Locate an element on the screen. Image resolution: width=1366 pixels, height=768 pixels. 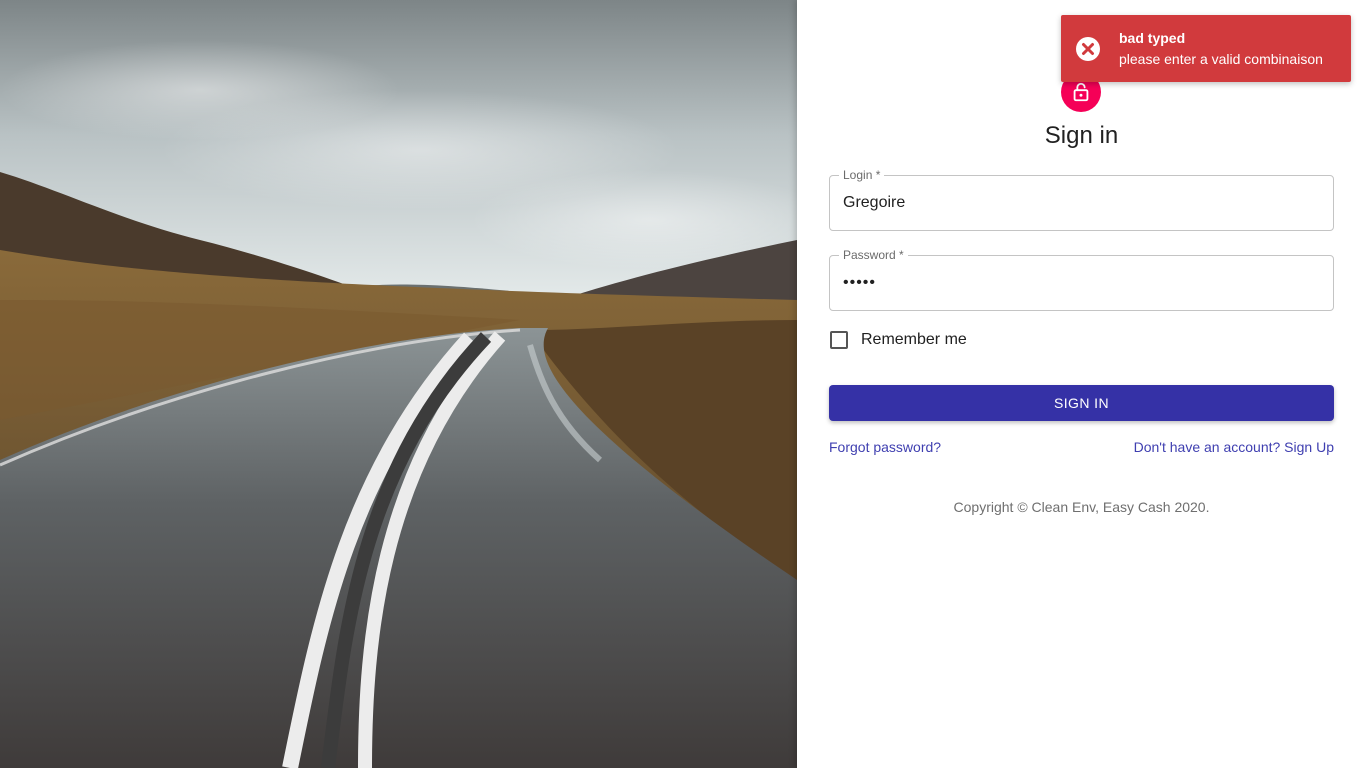
password-field: Password * ••••• is located at coordinates (1081, 279).